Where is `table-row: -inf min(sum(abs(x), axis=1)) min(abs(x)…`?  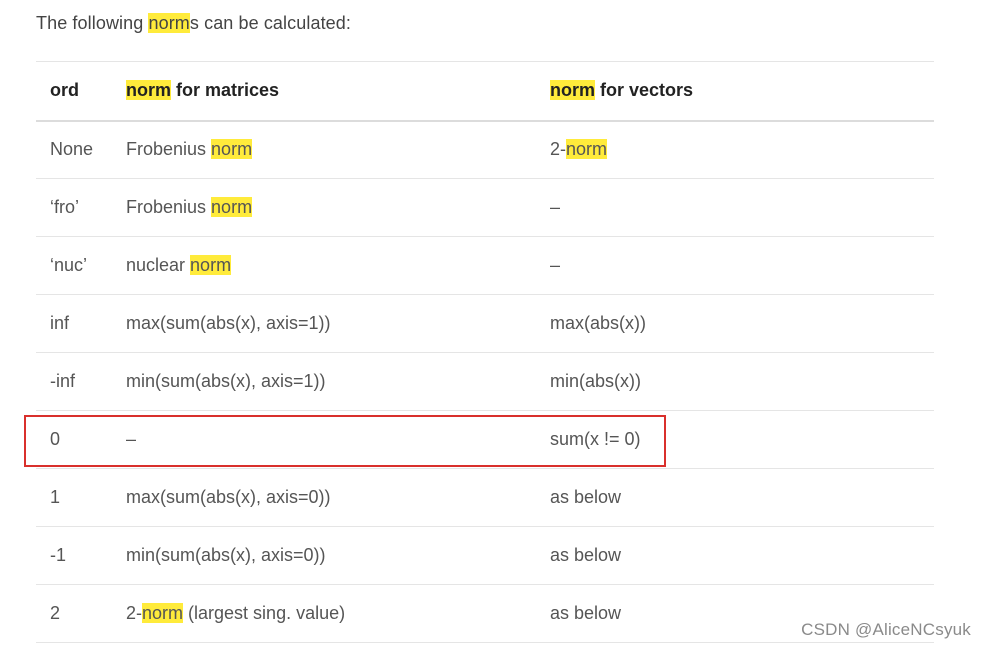 table-row: -inf min(sum(abs(x), axis=1)) min(abs(x)… is located at coordinates (485, 382).